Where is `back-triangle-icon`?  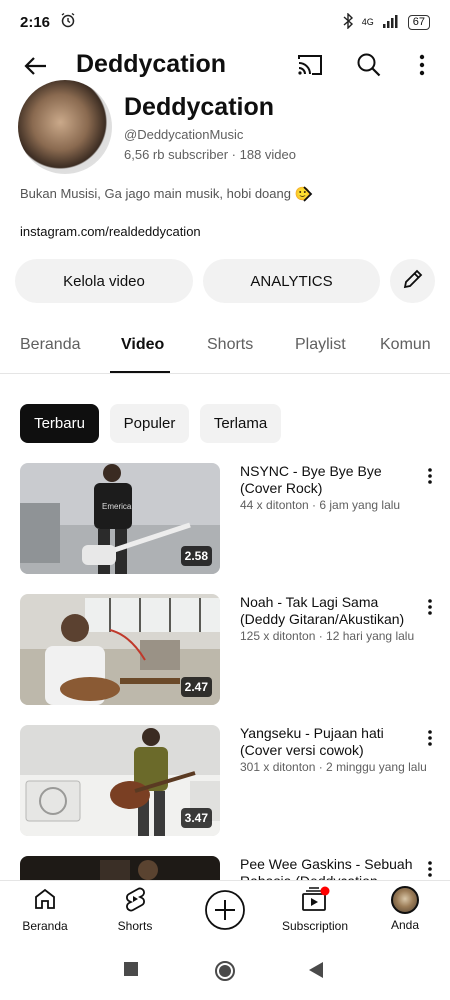 back-triangle-icon is located at coordinates (316, 972).